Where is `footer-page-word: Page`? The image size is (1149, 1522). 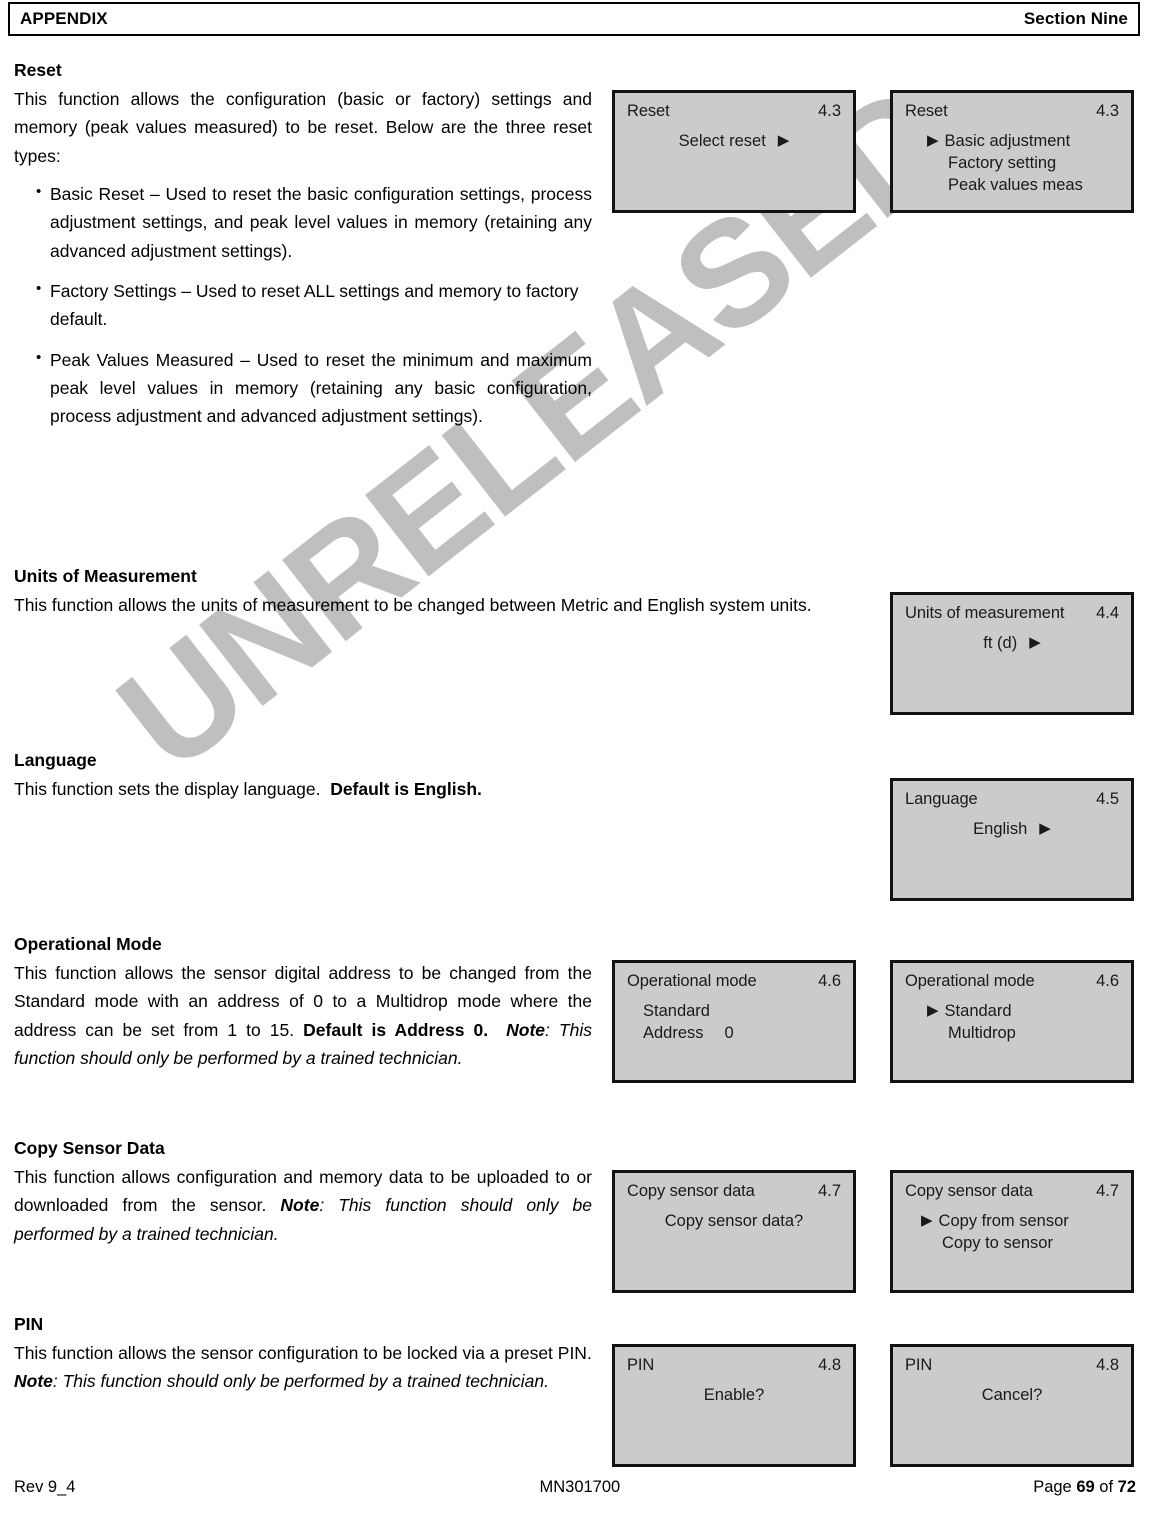
footer-page-word: Page is located at coordinates (1052, 1487).